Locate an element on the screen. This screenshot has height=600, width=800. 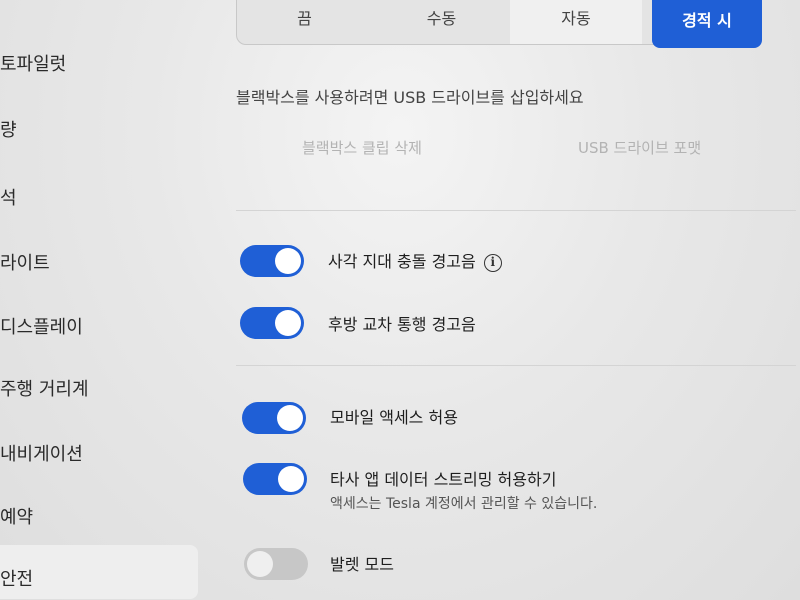
dashcam-option-honk: 경적 시 is located at coordinates (707, 24).